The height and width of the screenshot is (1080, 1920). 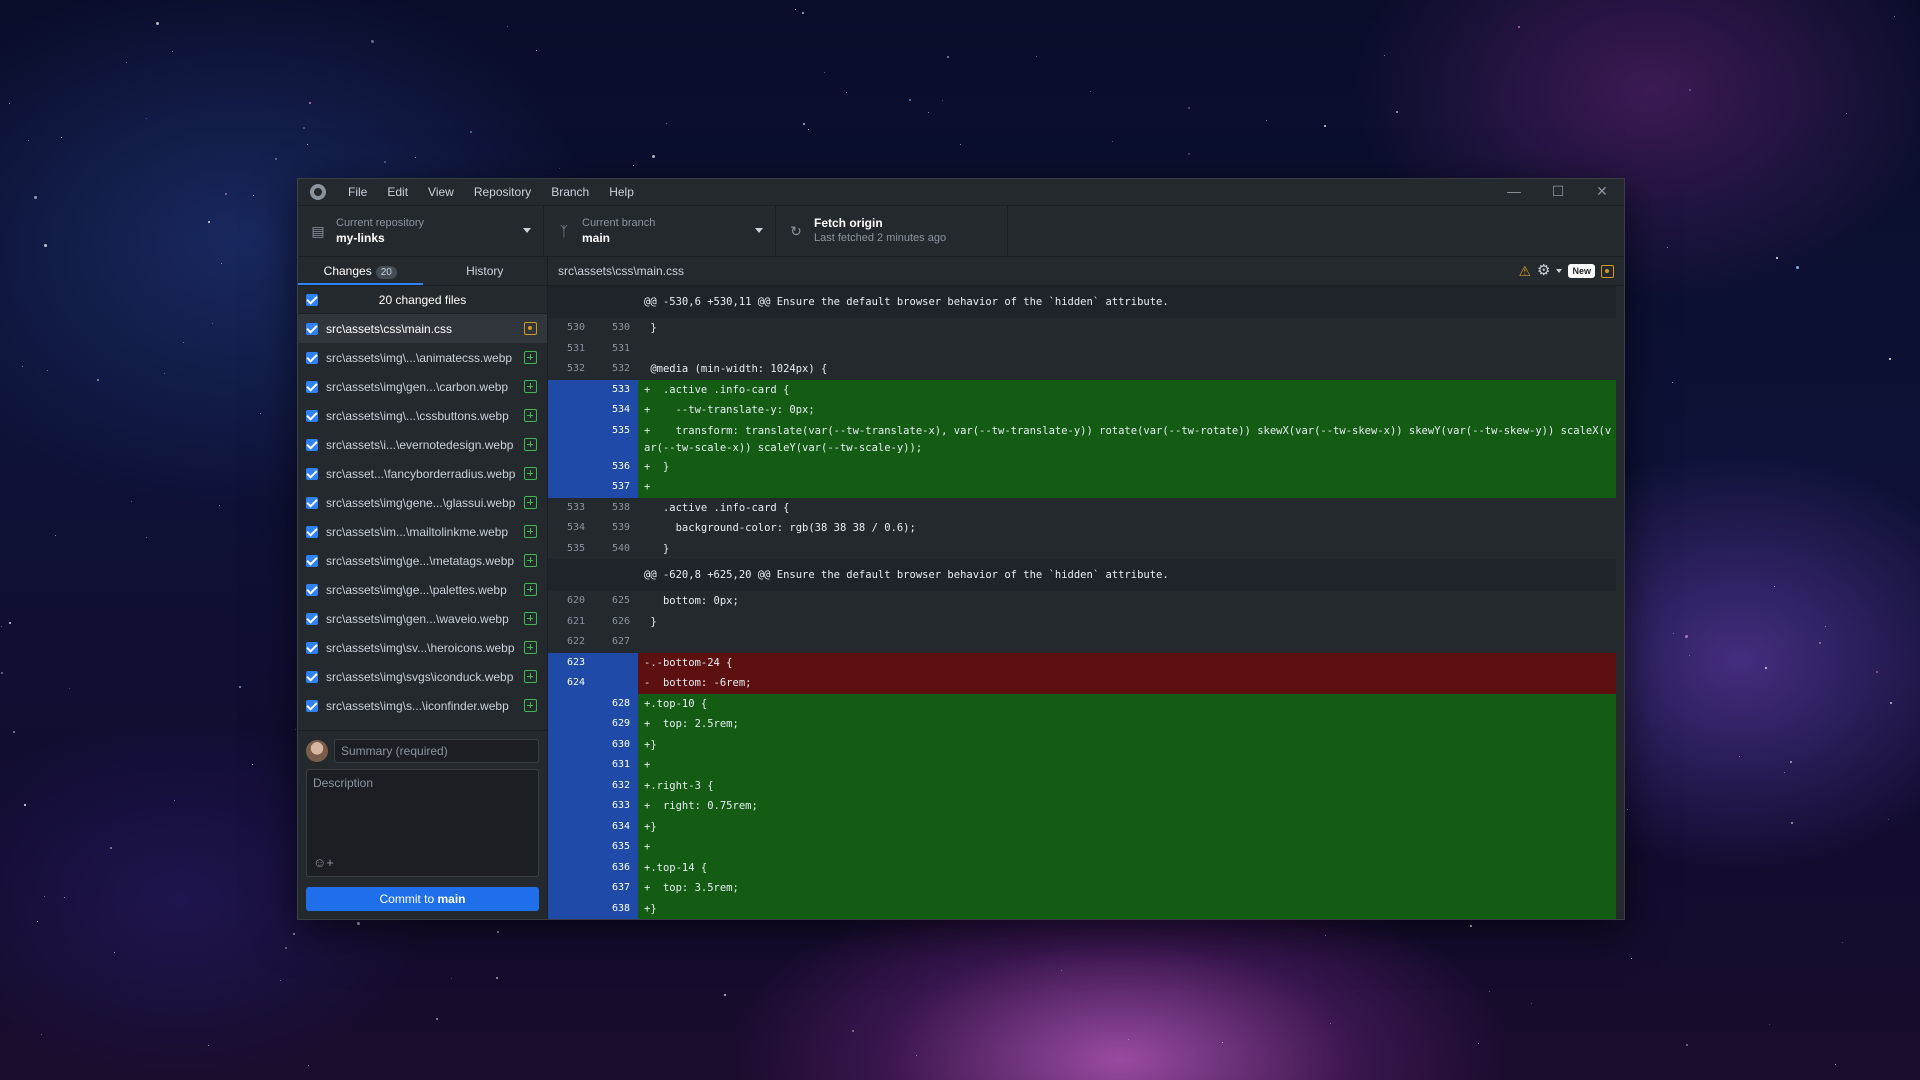 What do you see at coordinates (1086, 765) in the screenshot?
I see `diff-line: 631 +` at bounding box center [1086, 765].